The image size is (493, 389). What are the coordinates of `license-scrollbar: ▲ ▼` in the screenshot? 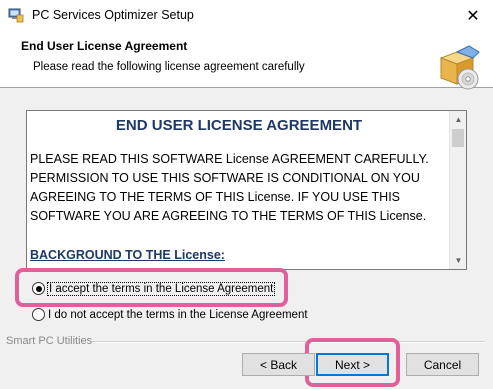 It's located at (457, 190).